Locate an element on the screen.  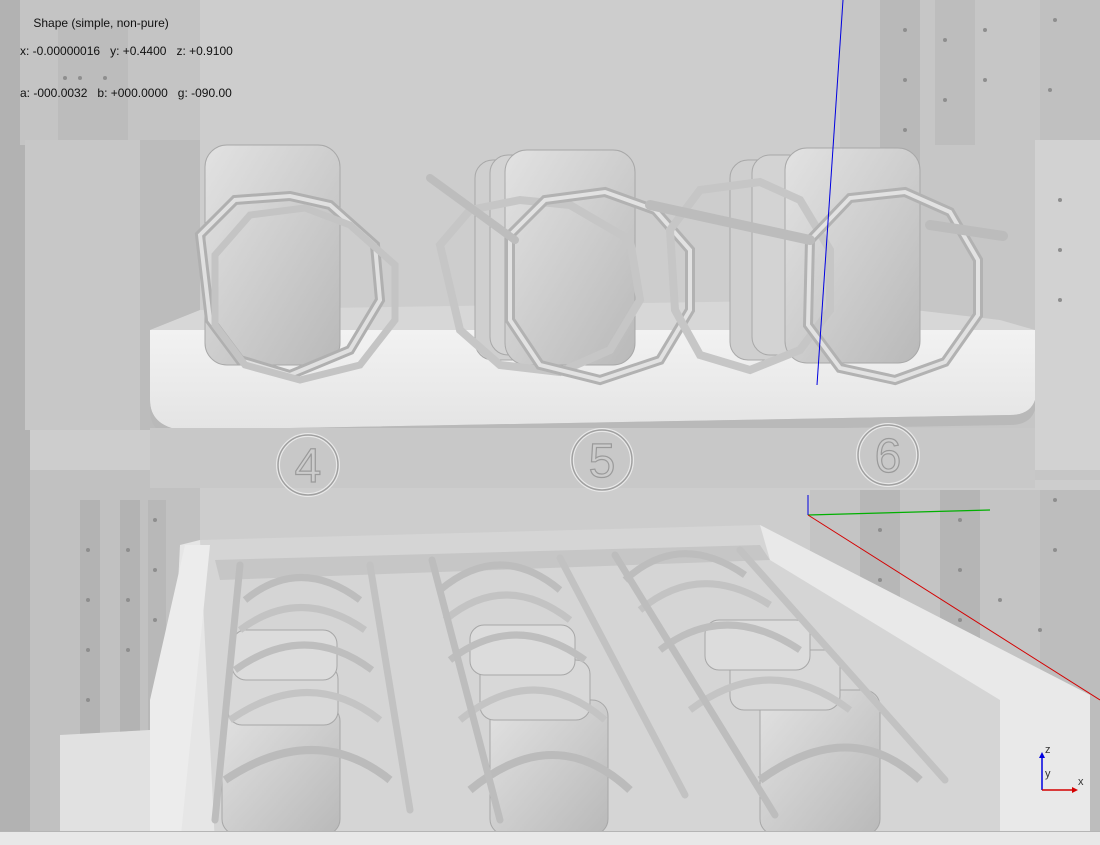
angle-g: g: -090.00 is located at coordinates (204, 93).